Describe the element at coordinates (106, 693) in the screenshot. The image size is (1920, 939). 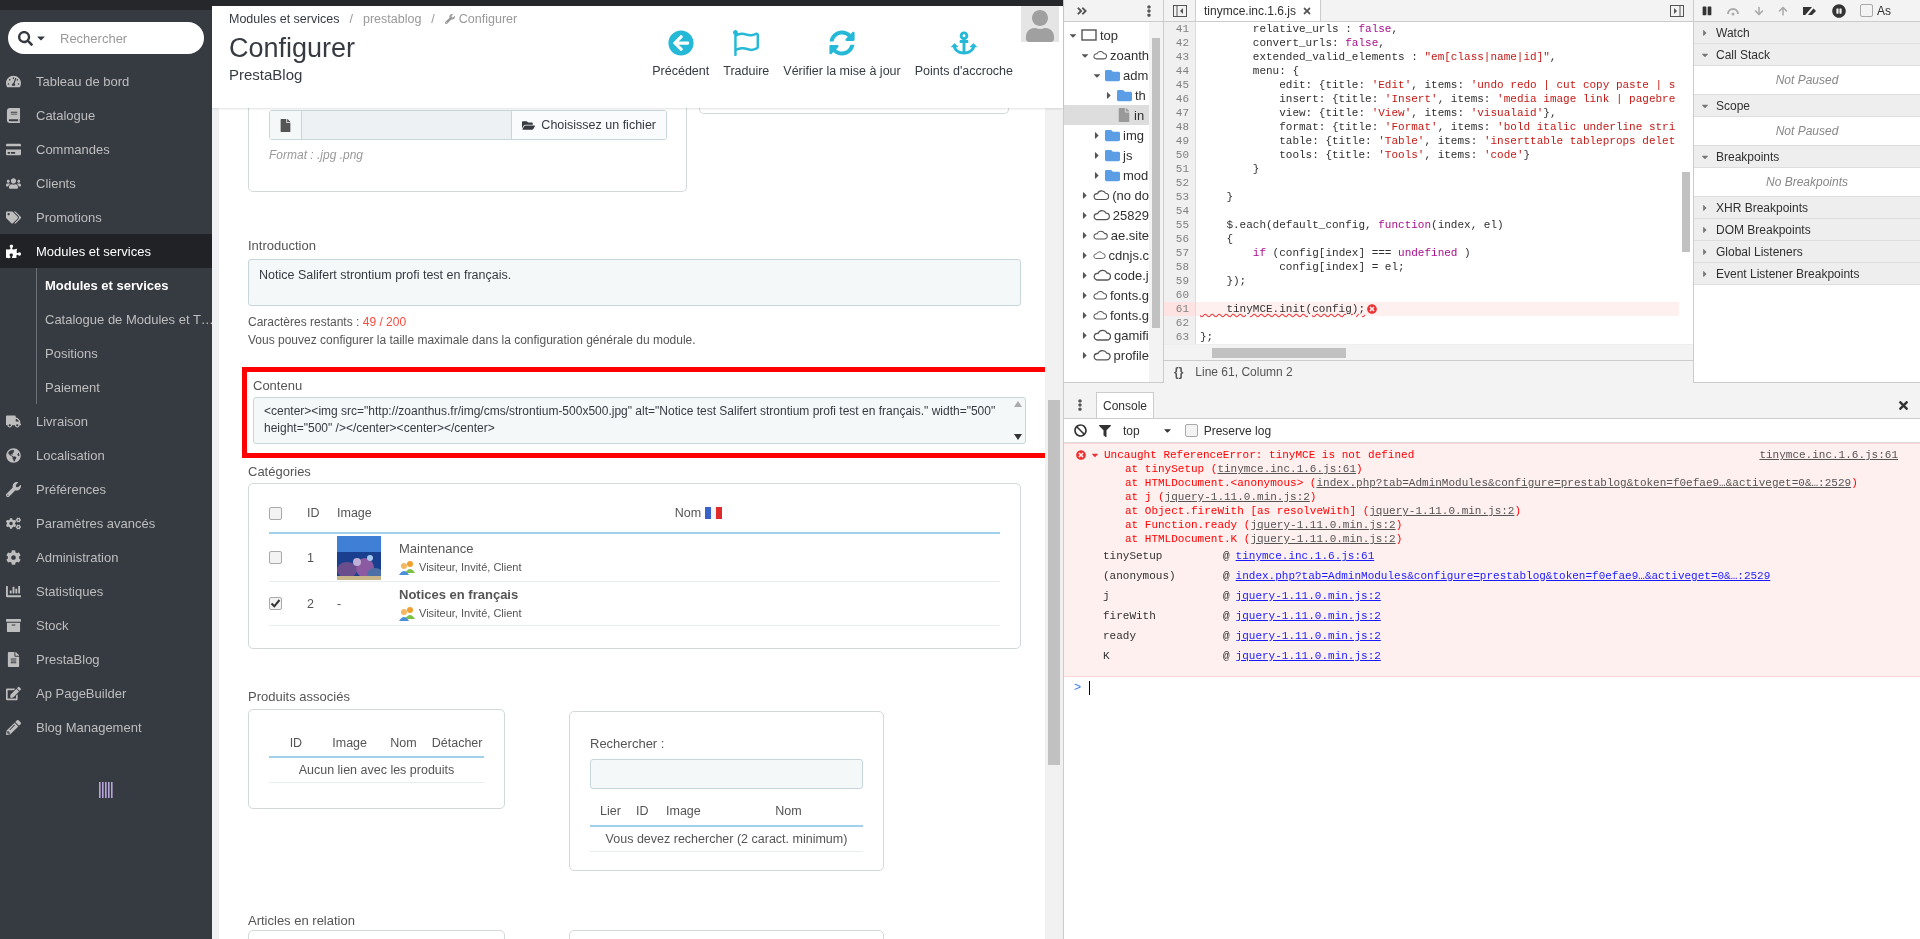
I see `sidebar-item: Ap PageBuilder` at that location.